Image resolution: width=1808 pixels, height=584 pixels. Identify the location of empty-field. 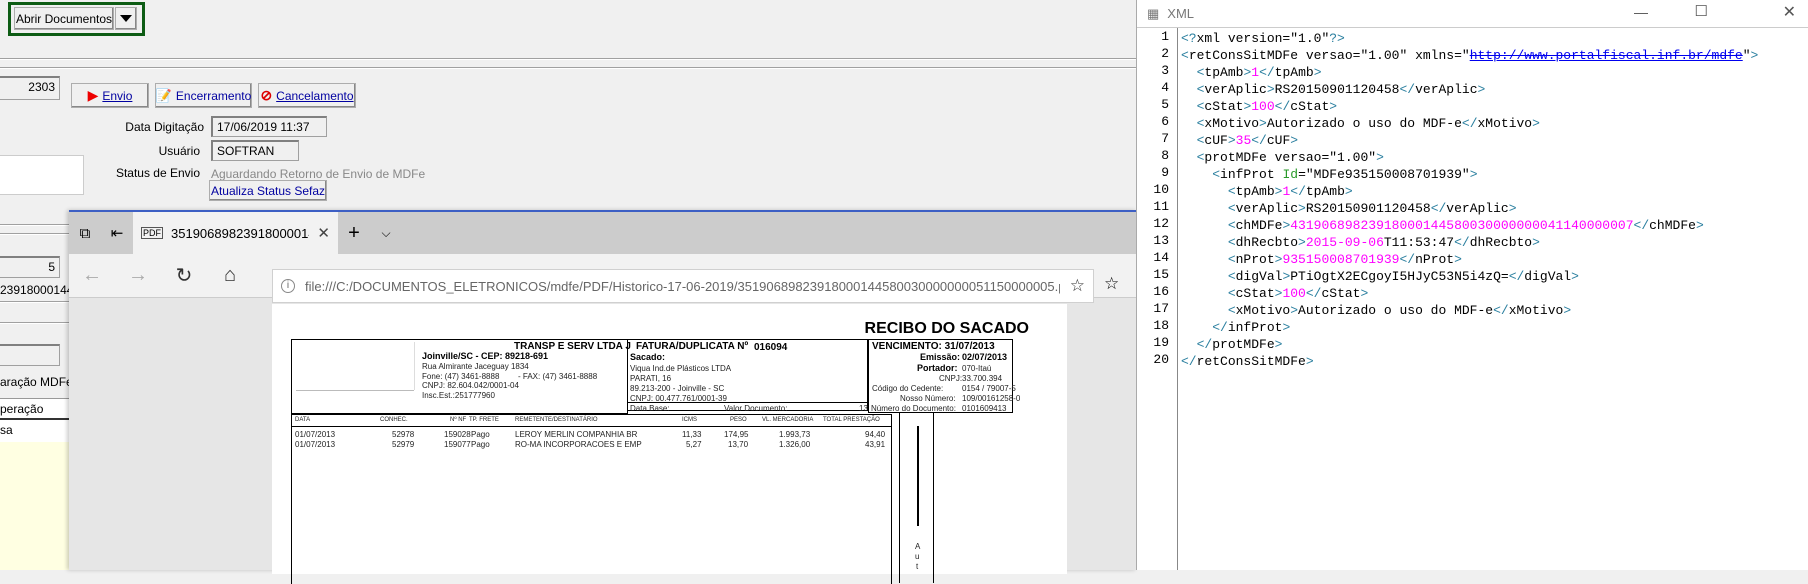
(30, 355).